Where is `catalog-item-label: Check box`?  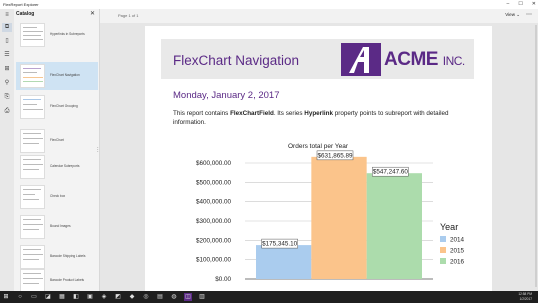 catalog-item-label: Check box is located at coordinates (58, 196).